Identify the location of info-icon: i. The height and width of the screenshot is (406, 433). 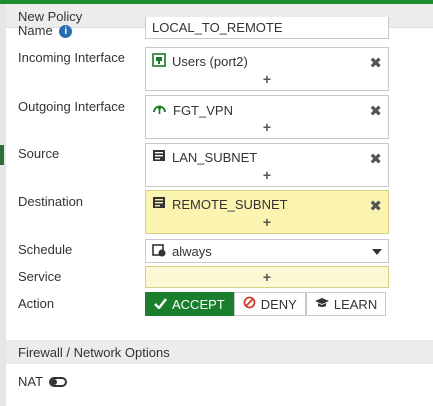
(66, 32).